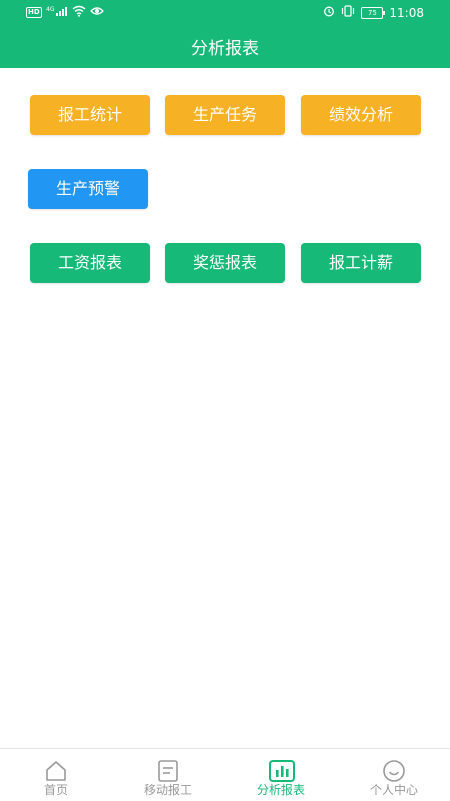  I want to click on vibrate-icon, so click(348, 12).